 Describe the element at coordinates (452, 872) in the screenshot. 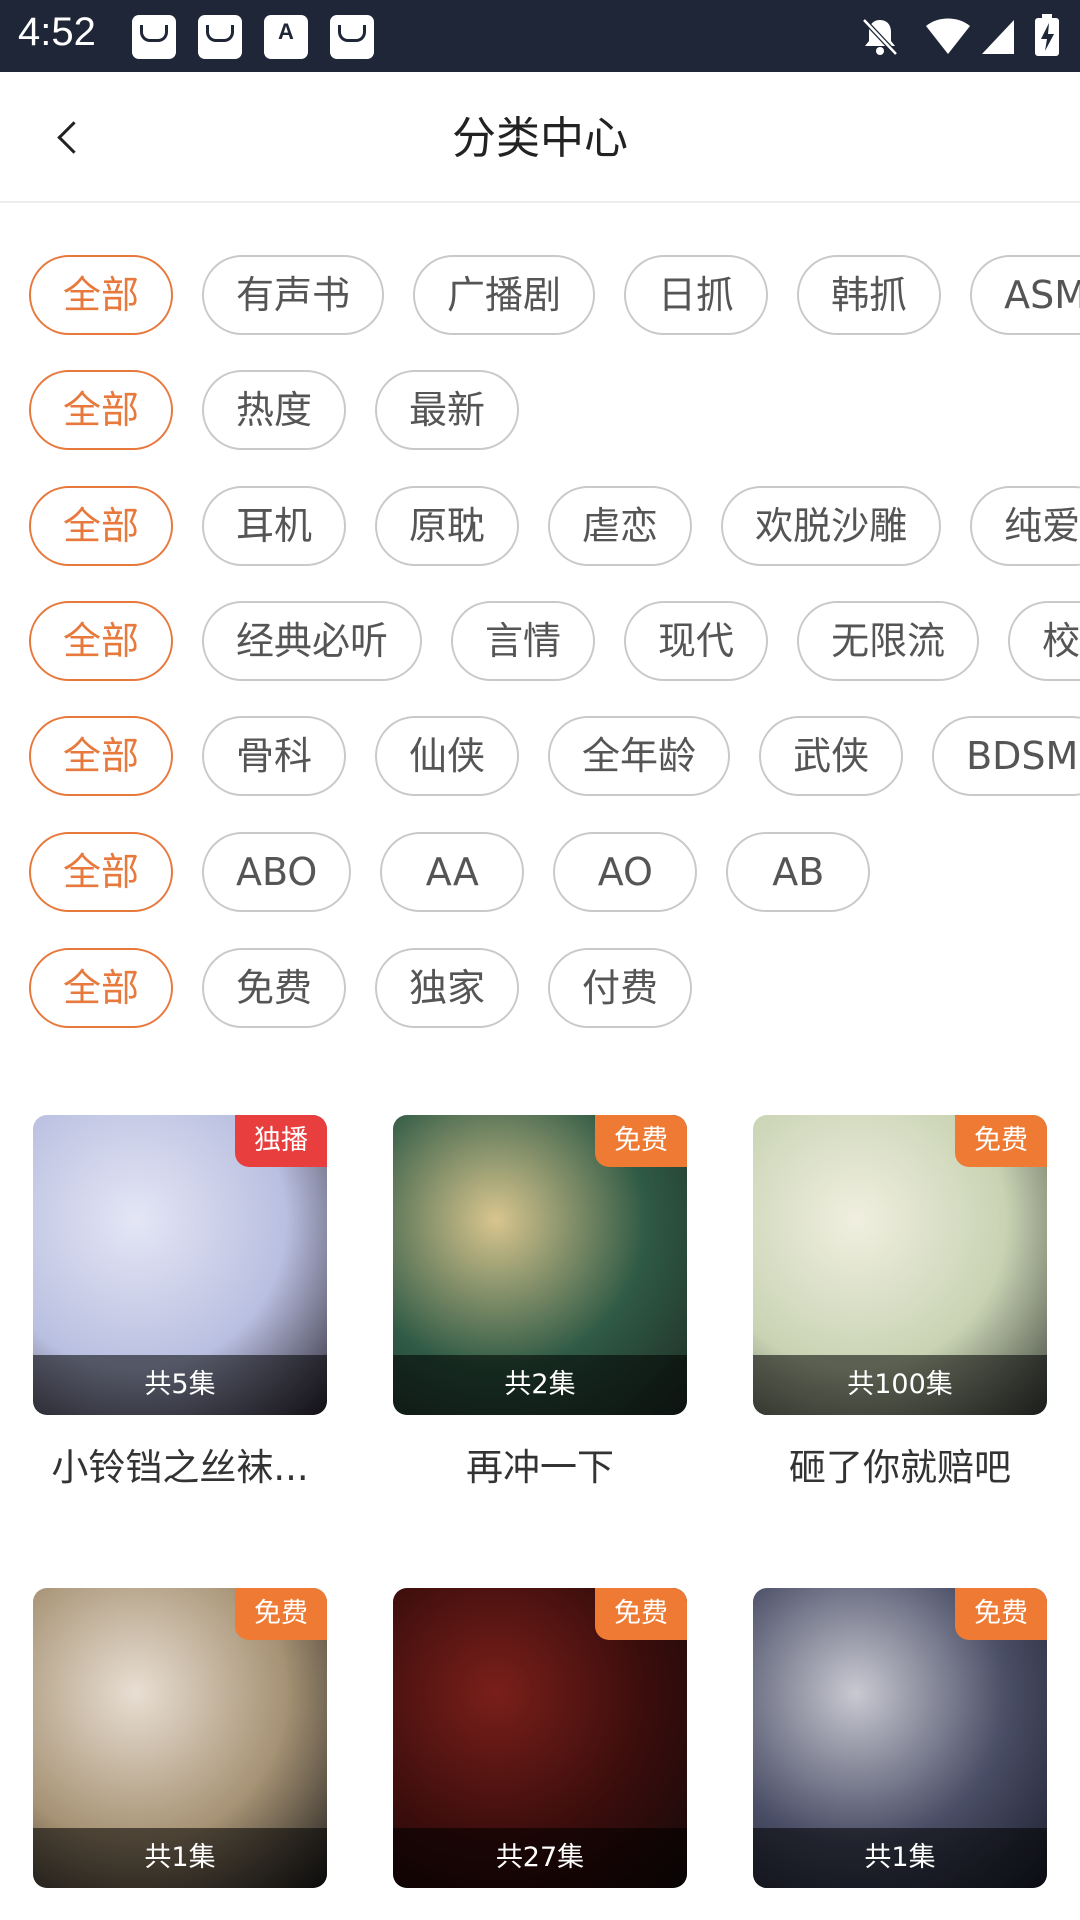

I see `filter-chip: AA` at that location.